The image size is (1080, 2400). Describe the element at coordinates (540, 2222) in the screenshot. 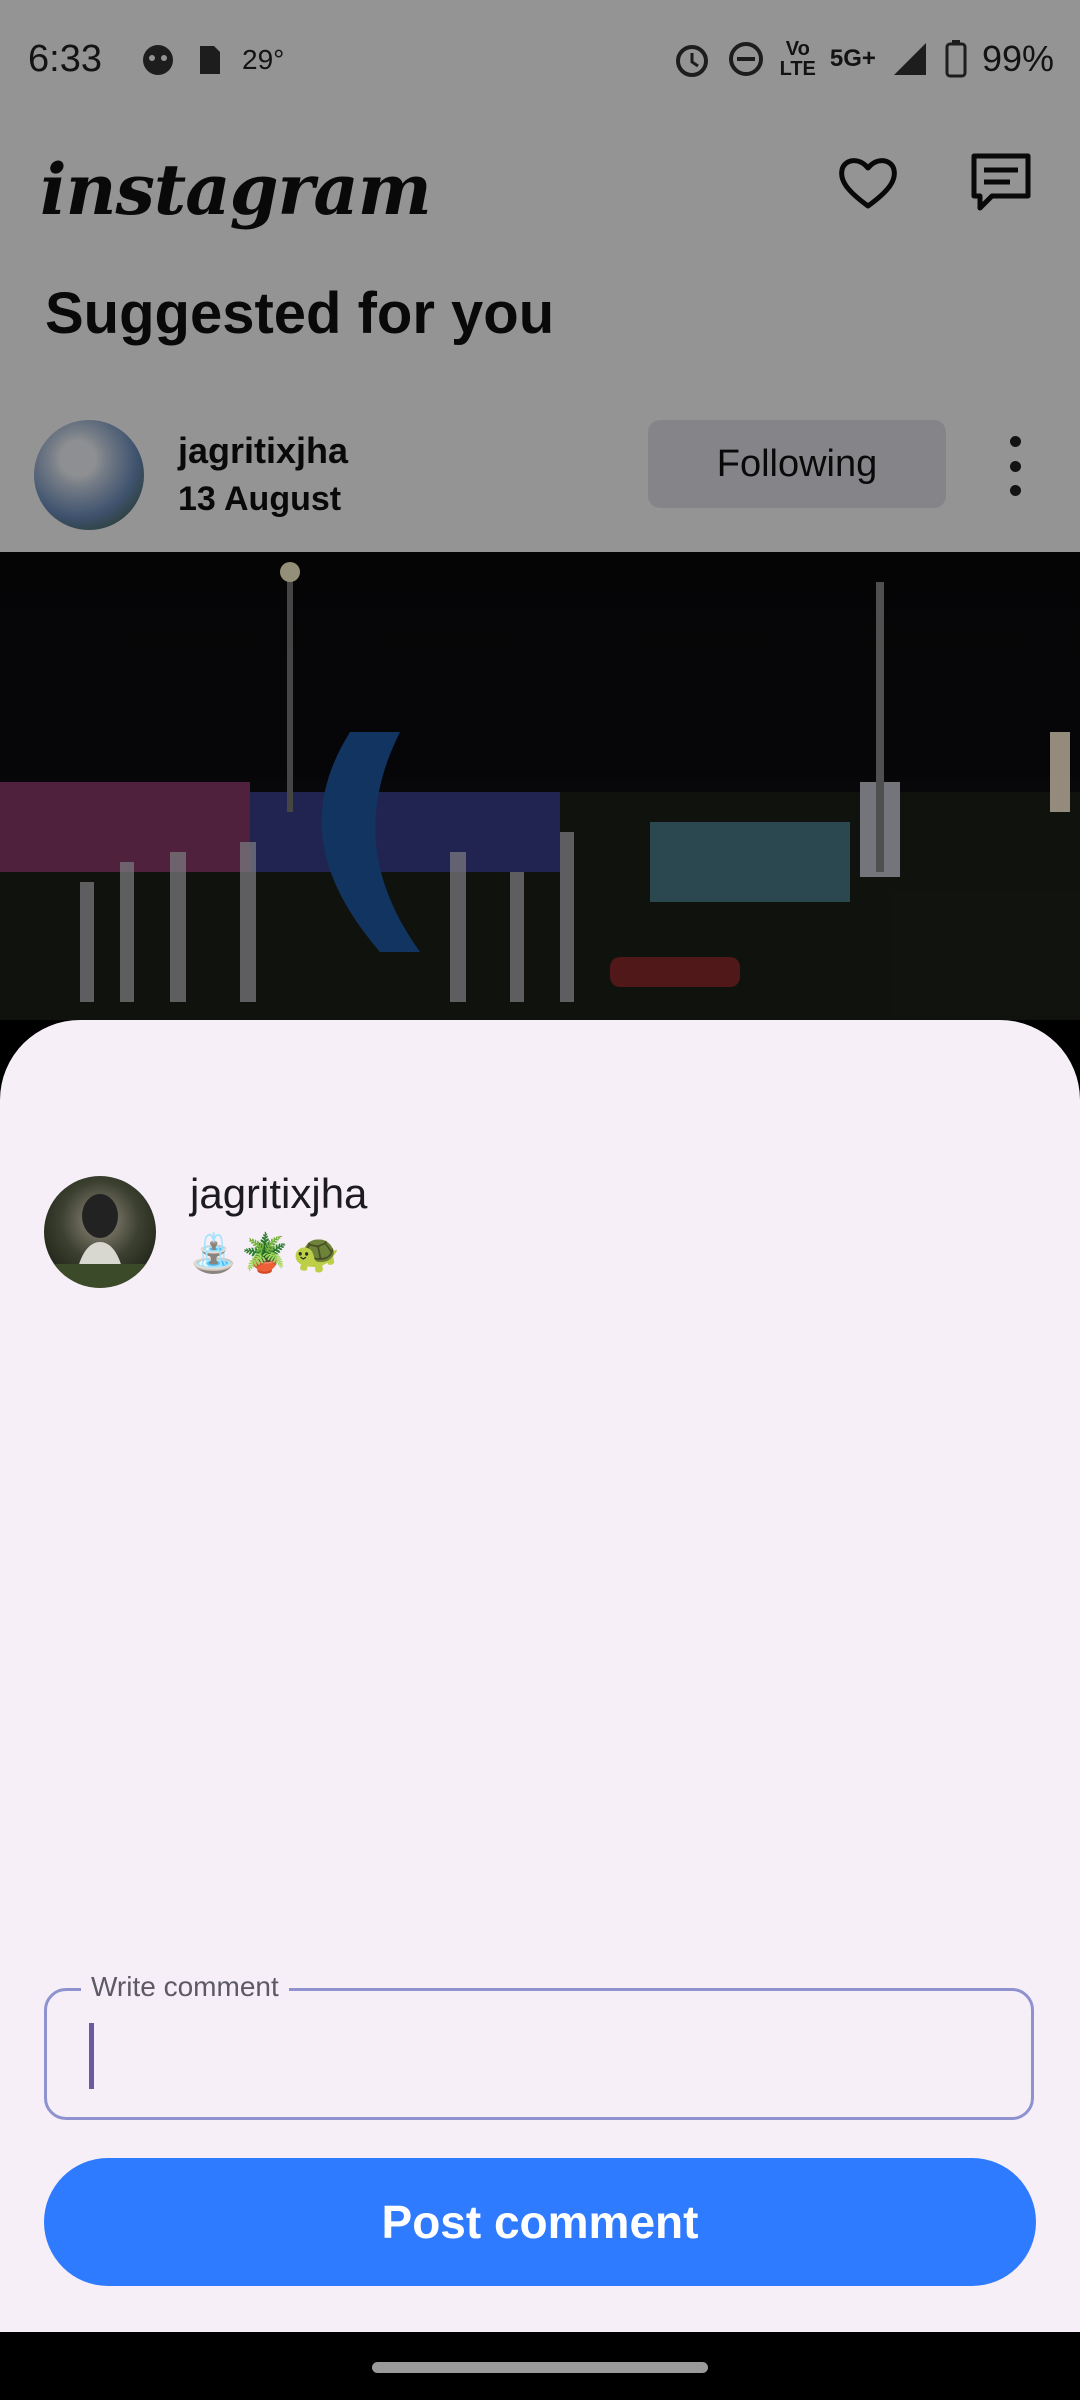

I see `post-comment-button: Post comment` at that location.